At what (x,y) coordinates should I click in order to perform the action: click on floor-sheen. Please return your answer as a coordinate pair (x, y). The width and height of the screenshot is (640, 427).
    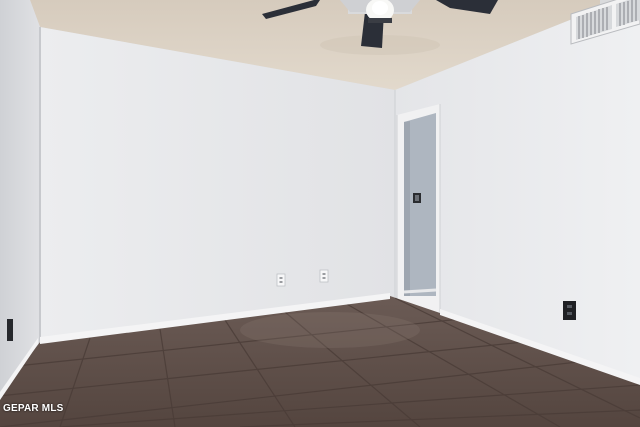
    Looking at the image, I should click on (330, 330).